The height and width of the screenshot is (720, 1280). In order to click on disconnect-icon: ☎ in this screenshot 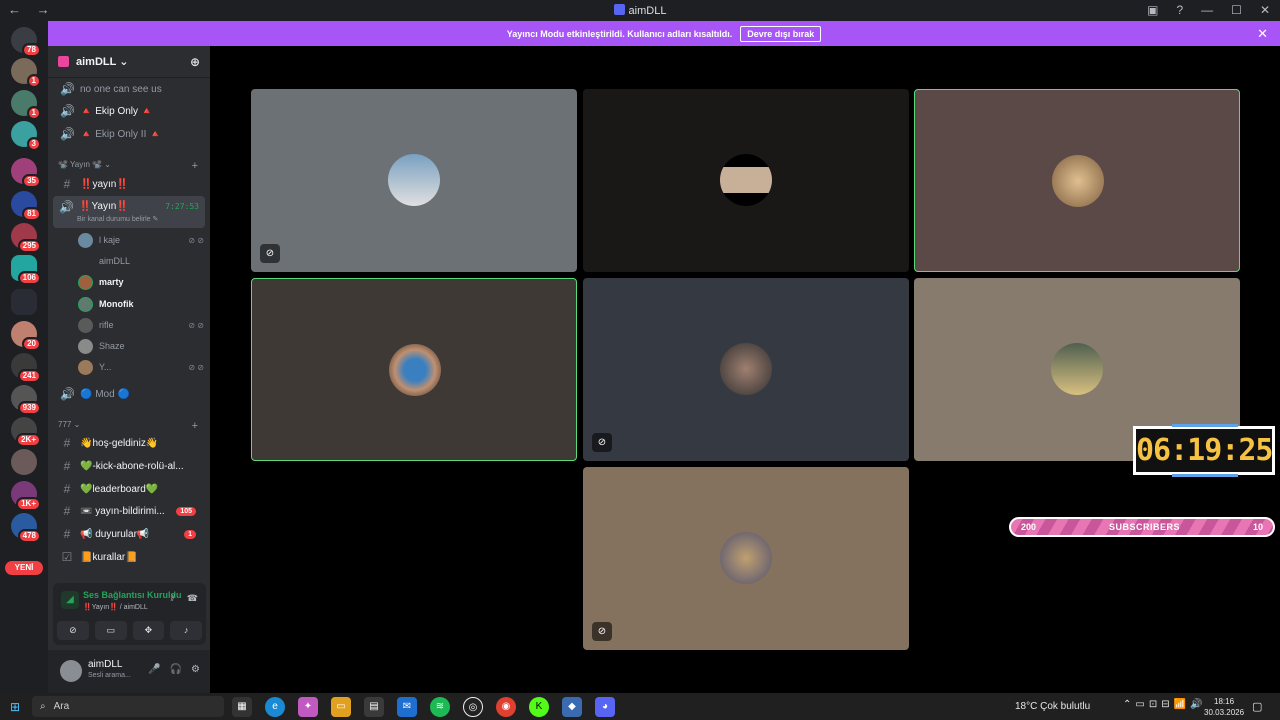, I will do `click(192, 598)`.